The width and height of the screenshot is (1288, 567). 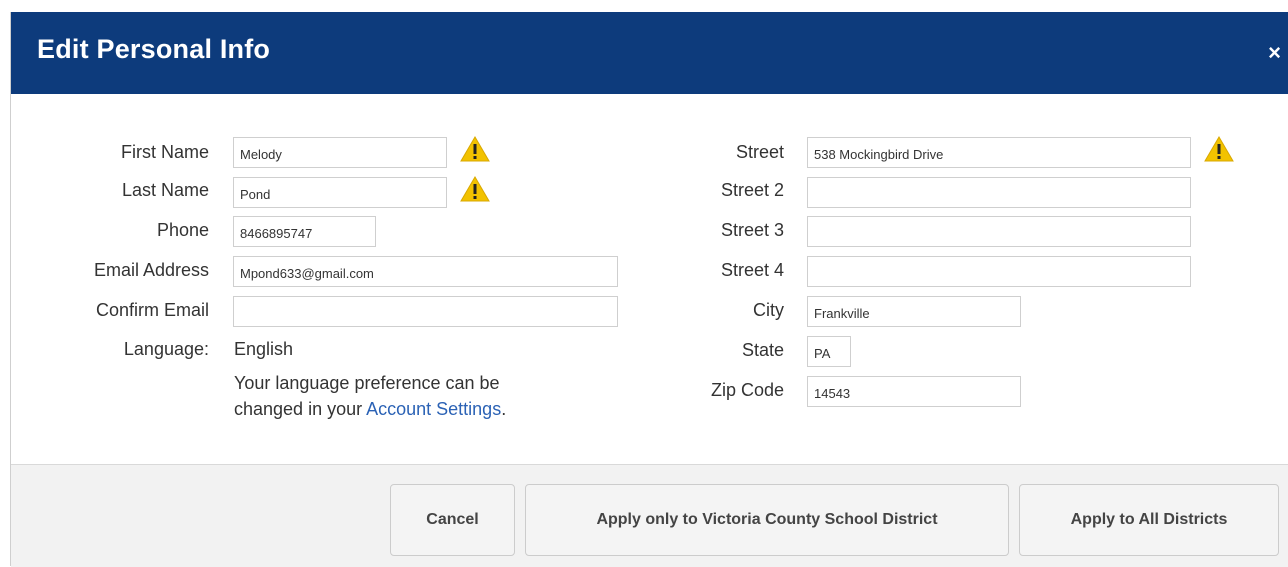 What do you see at coordinates (768, 310) in the screenshot?
I see `city-label: City` at bounding box center [768, 310].